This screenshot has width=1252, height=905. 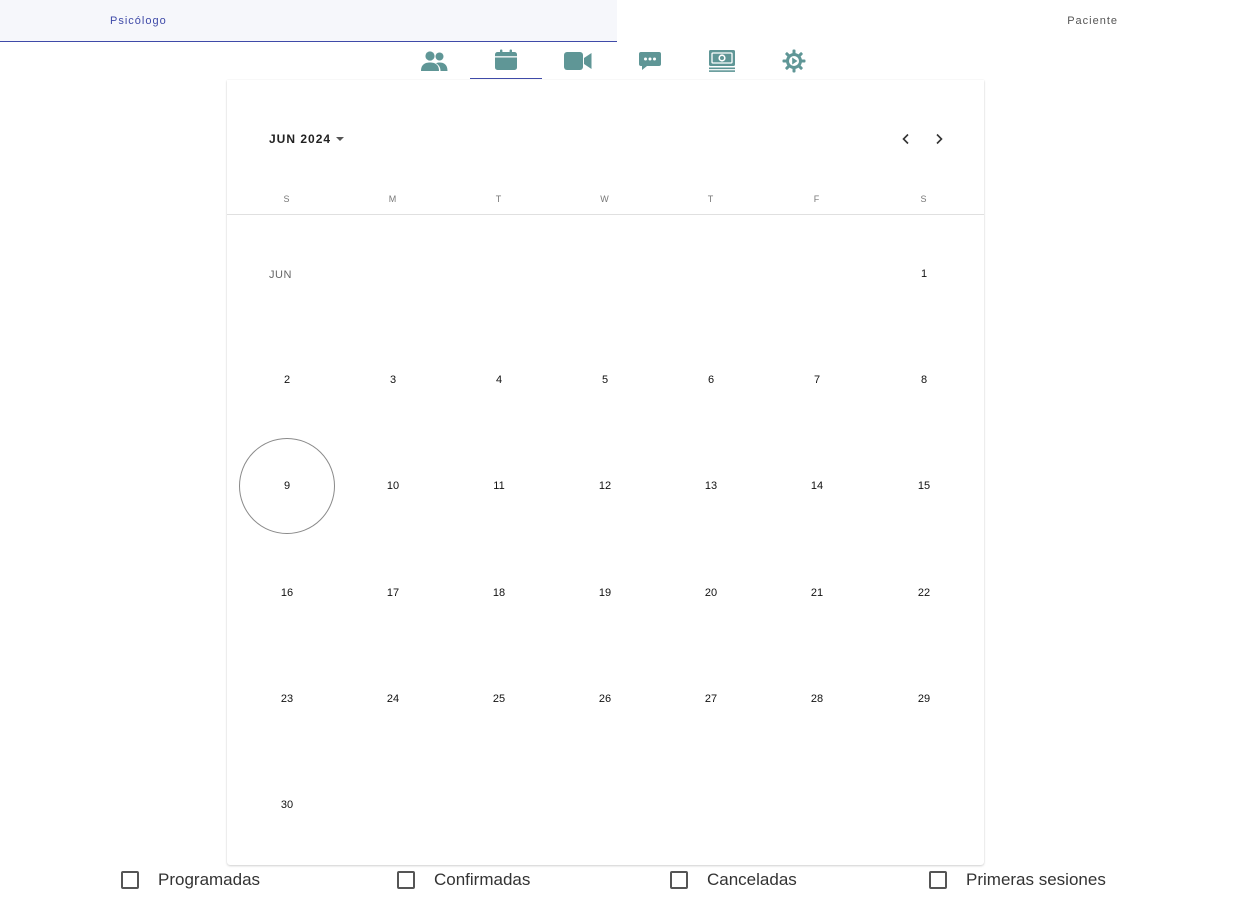 I want to click on weekday-header: SMTWTFS, so click(x=605, y=201).